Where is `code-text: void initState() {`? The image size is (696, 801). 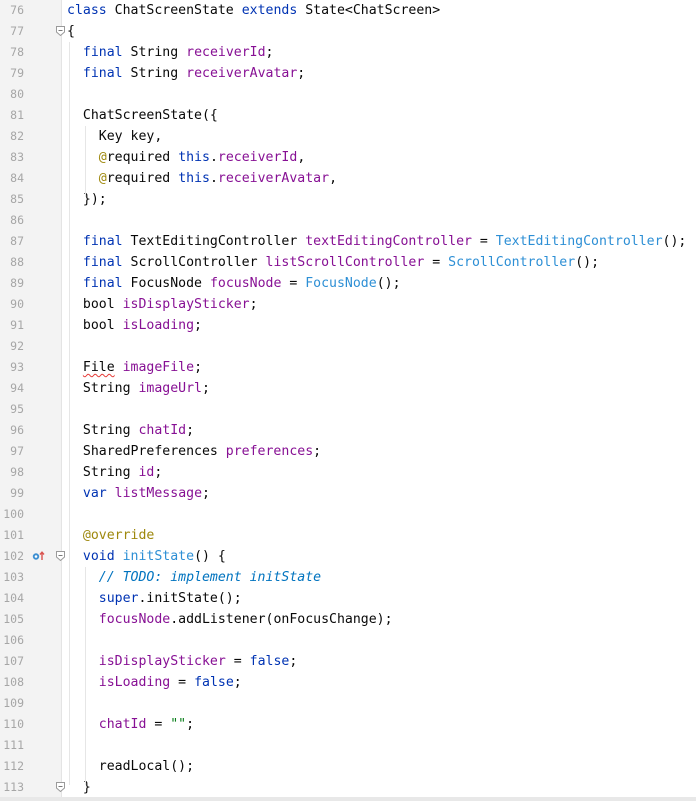 code-text: void initState() { is located at coordinates (146, 556).